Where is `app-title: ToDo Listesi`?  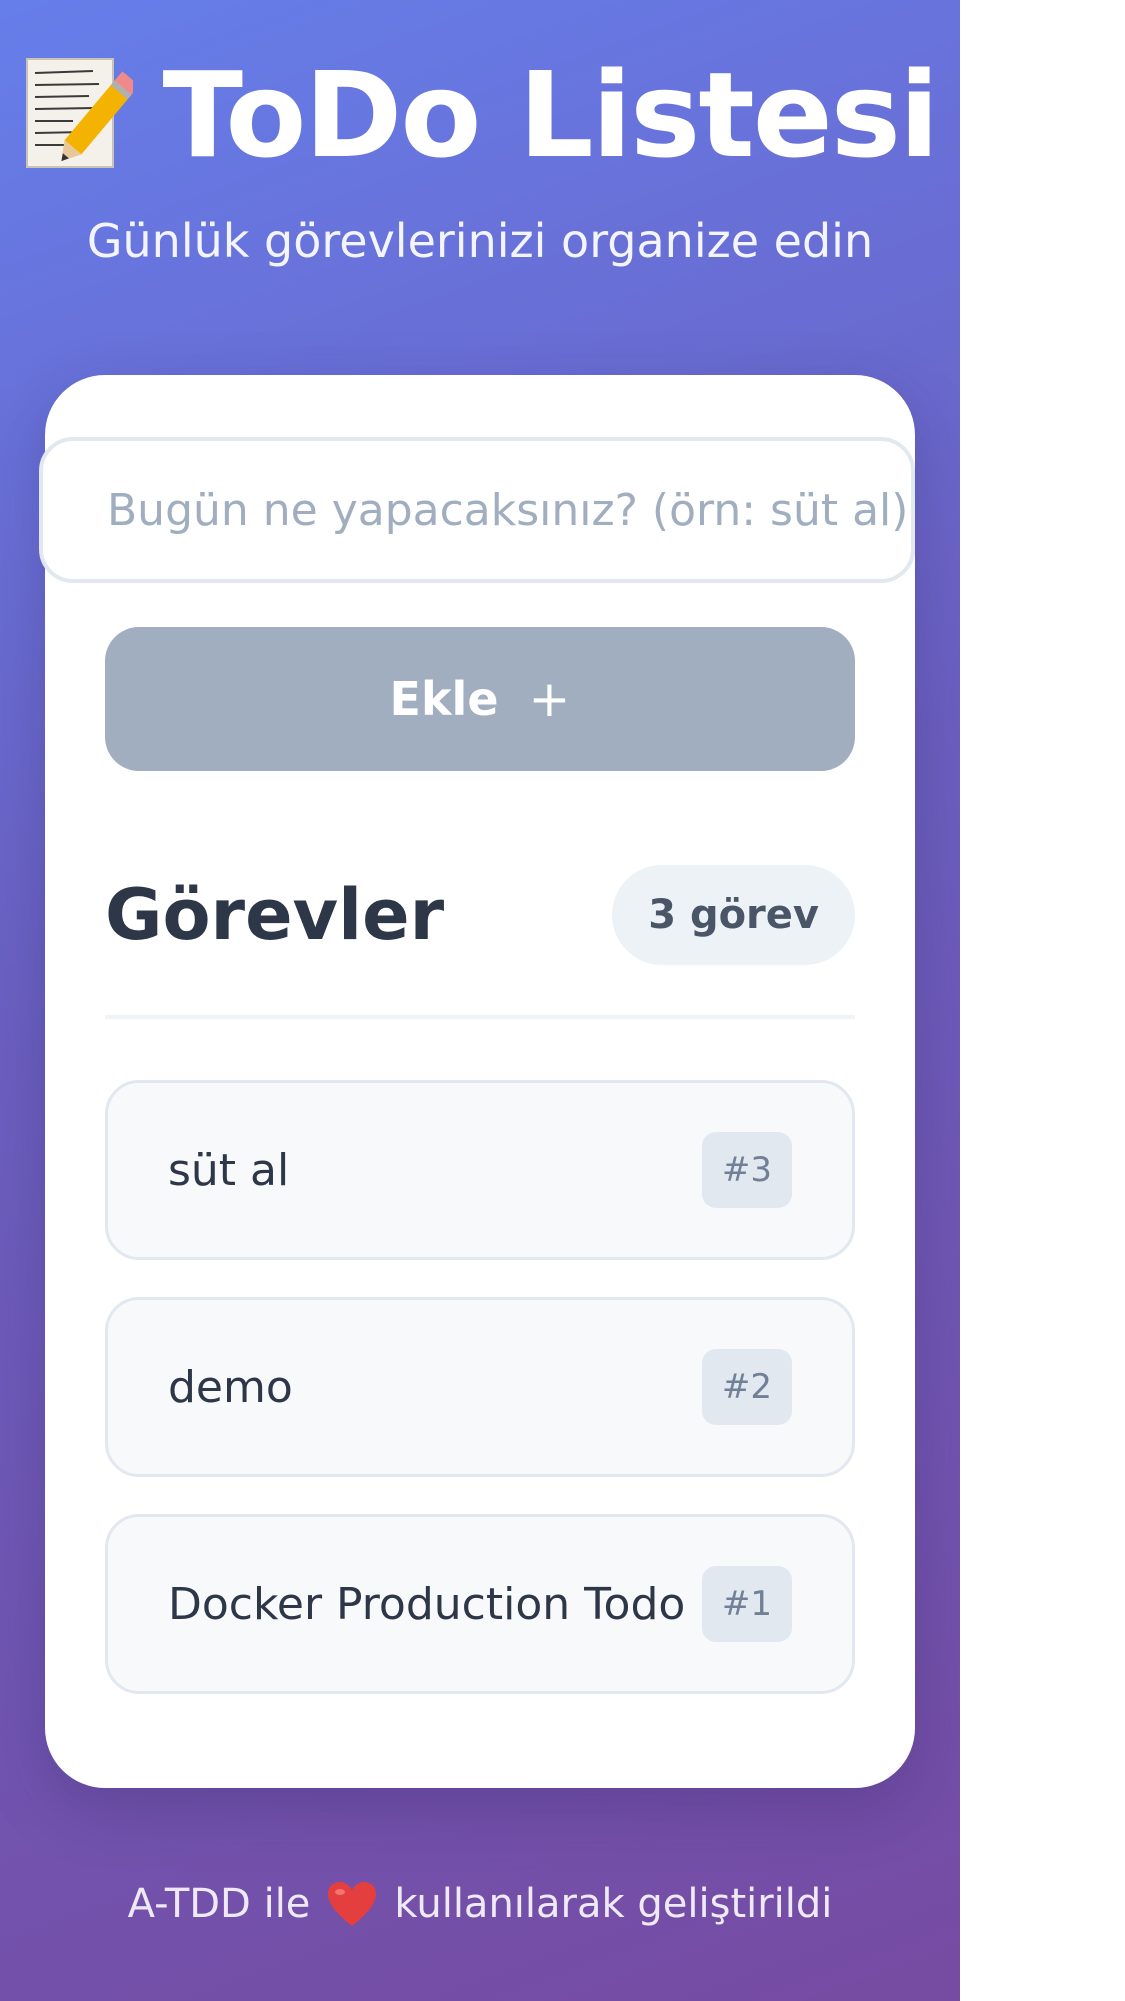 app-title: ToDo Listesi is located at coordinates (551, 115).